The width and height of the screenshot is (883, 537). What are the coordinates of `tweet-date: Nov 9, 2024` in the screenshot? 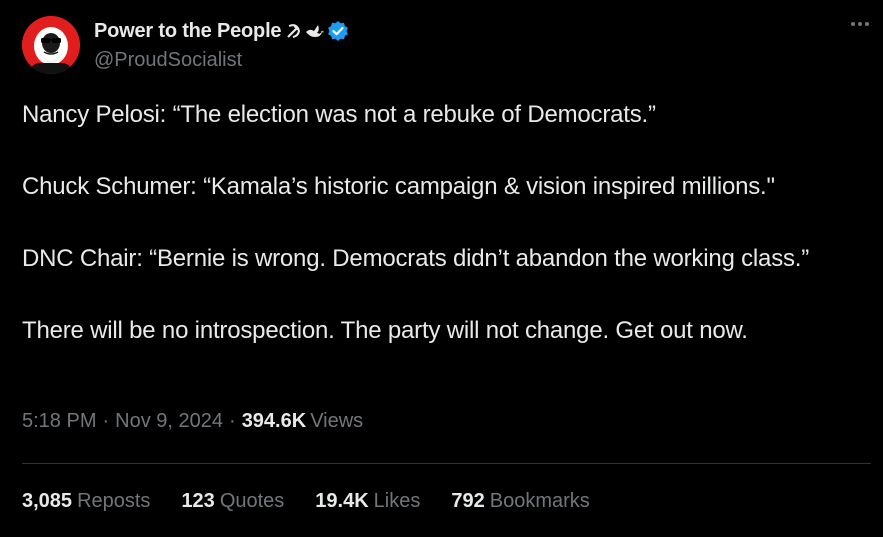 It's located at (169, 421).